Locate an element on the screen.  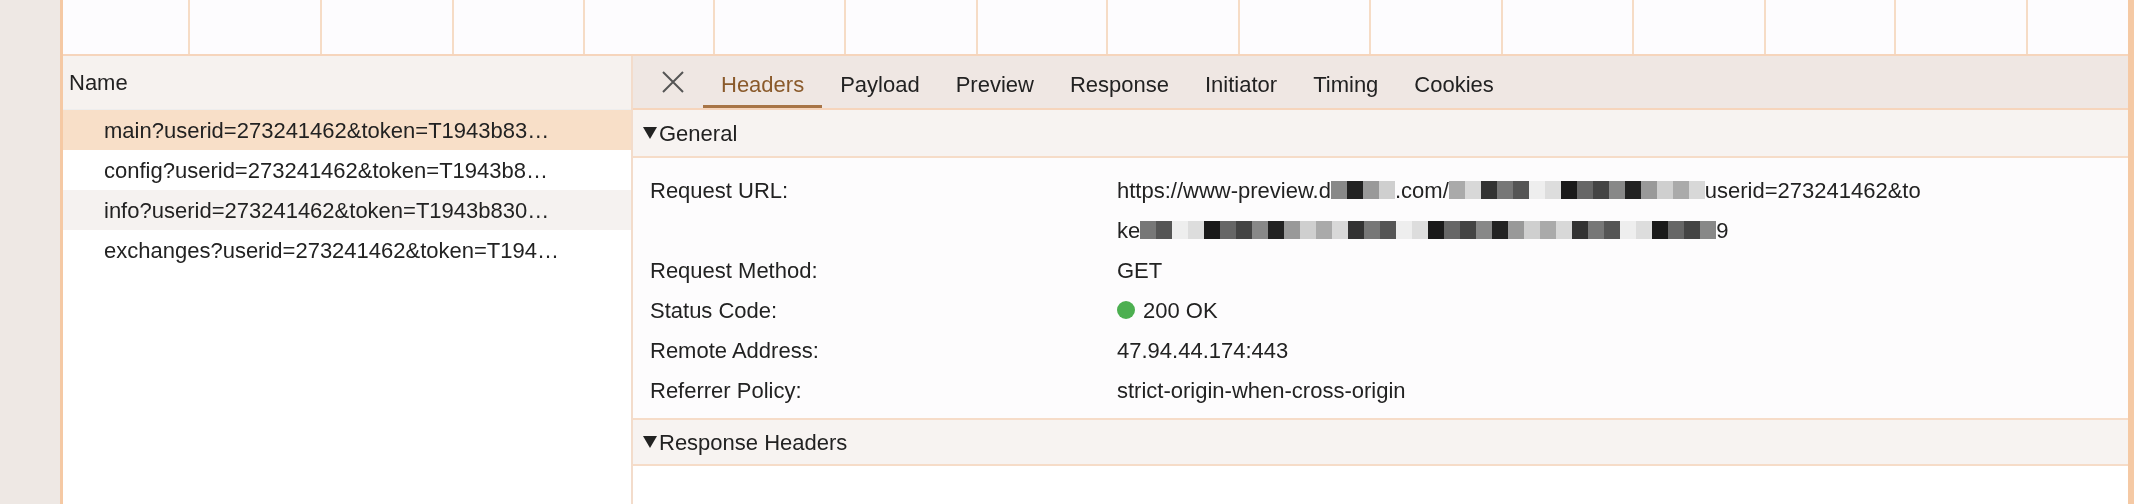
url-text: 9 is located at coordinates (1722, 230).